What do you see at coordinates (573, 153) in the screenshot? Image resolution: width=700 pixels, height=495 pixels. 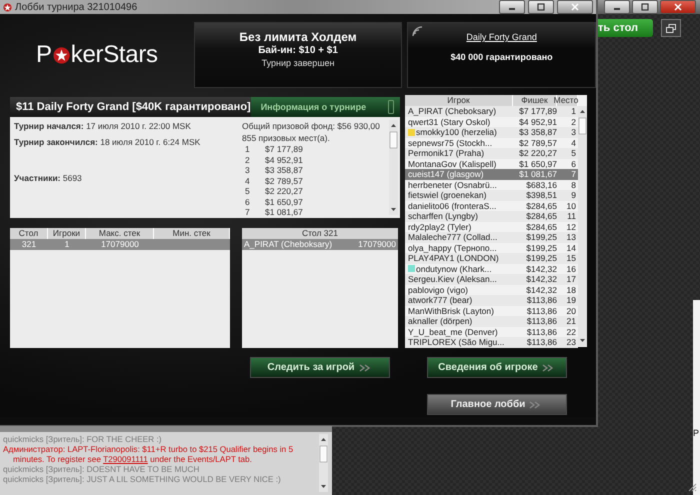 I see `place-number: 5` at bounding box center [573, 153].